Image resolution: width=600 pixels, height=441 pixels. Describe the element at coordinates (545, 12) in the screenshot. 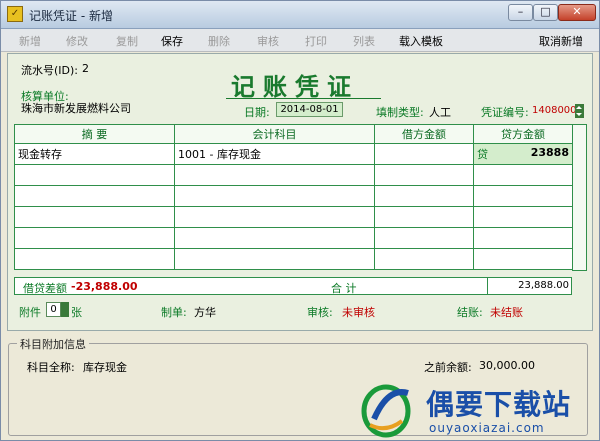

I see `maximize-button: □` at that location.